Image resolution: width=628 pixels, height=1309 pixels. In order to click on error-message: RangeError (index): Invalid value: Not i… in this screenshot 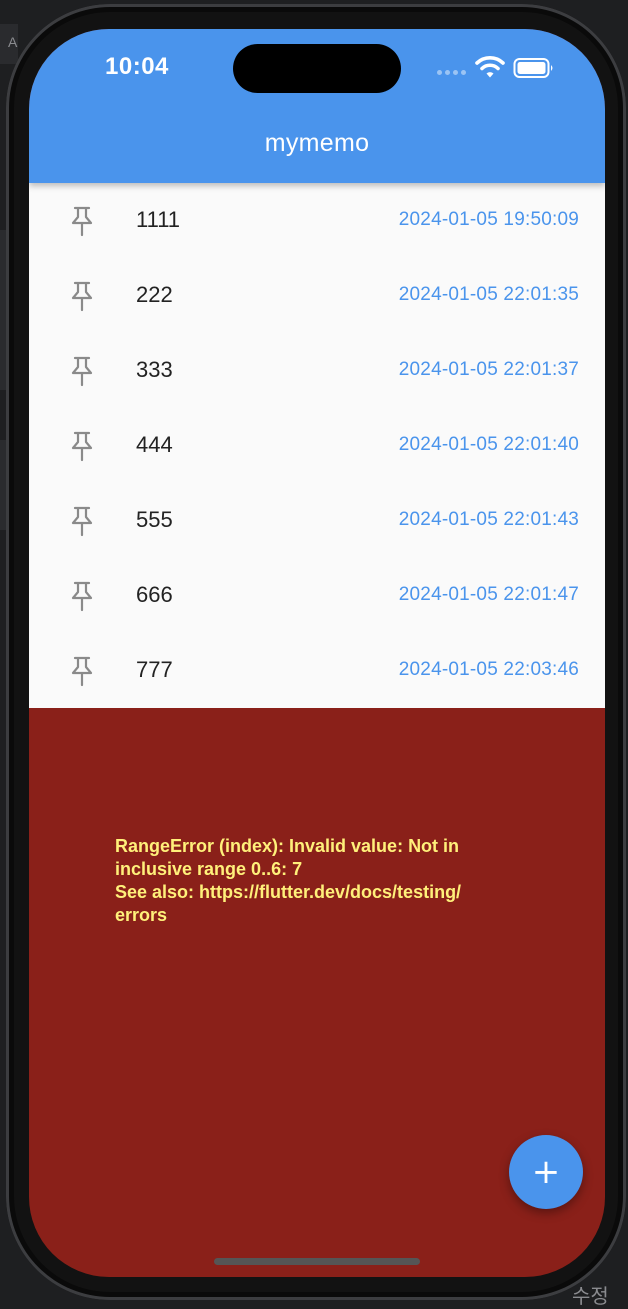, I will do `click(288, 880)`.